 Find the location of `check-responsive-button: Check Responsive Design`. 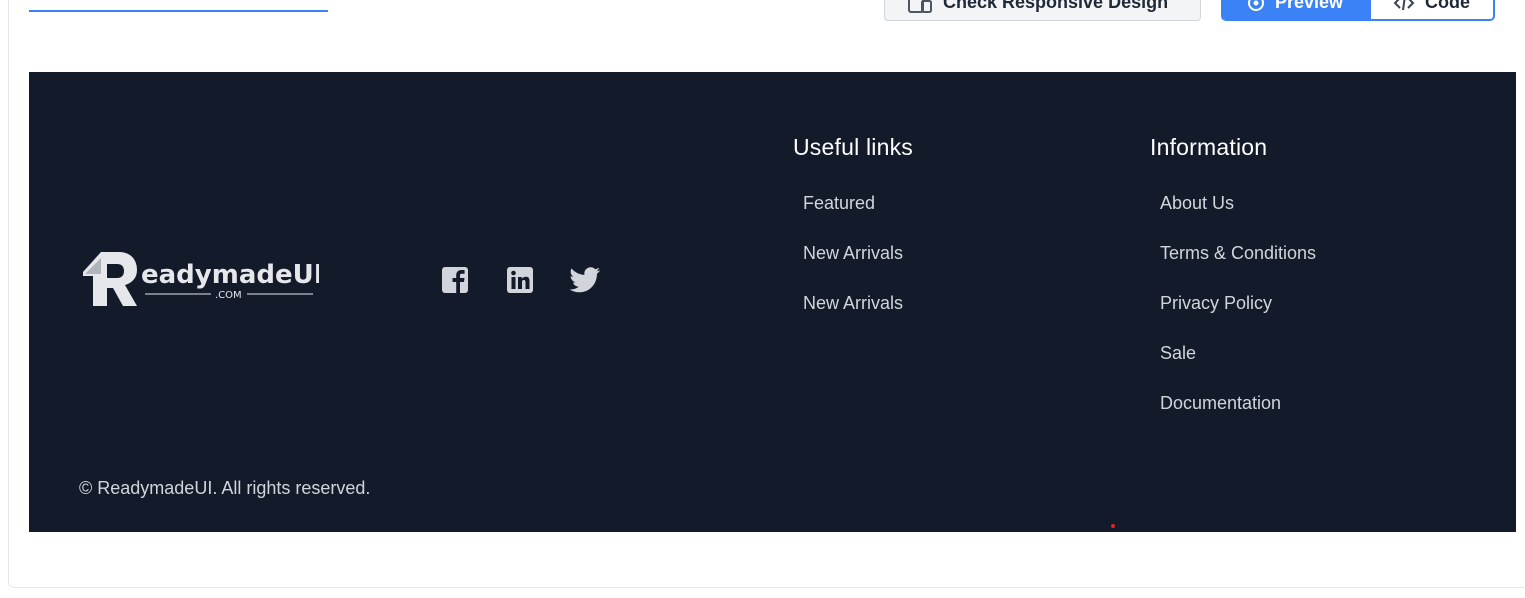

check-responsive-button: Check Responsive Design is located at coordinates (1042, 10).